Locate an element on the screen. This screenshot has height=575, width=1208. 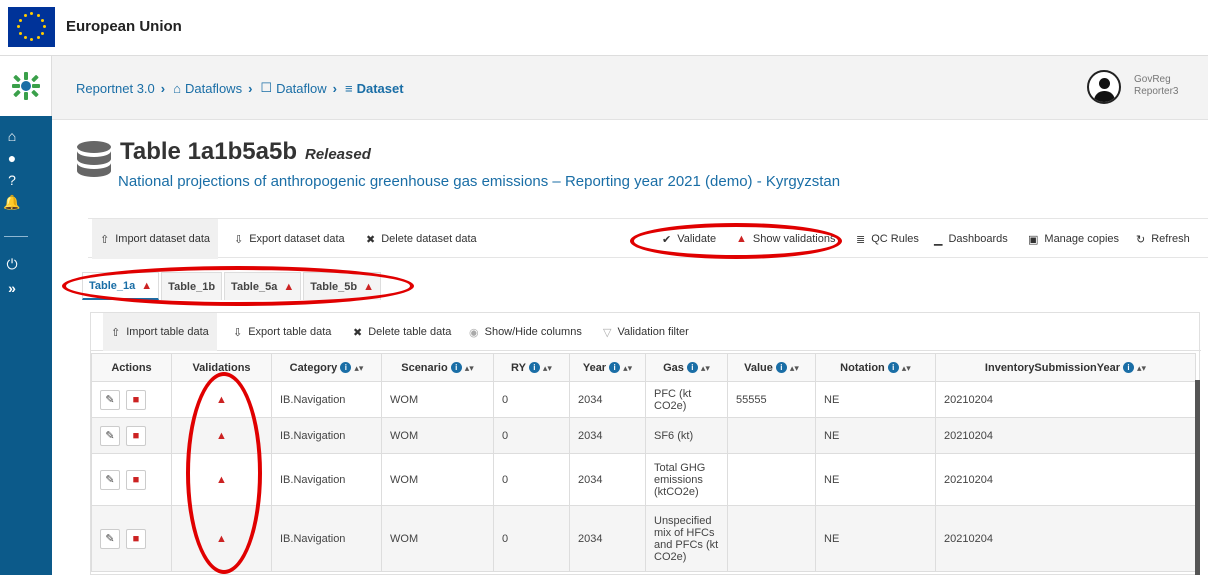
tab-table-1b: Table_1b is located at coordinates (192, 286).